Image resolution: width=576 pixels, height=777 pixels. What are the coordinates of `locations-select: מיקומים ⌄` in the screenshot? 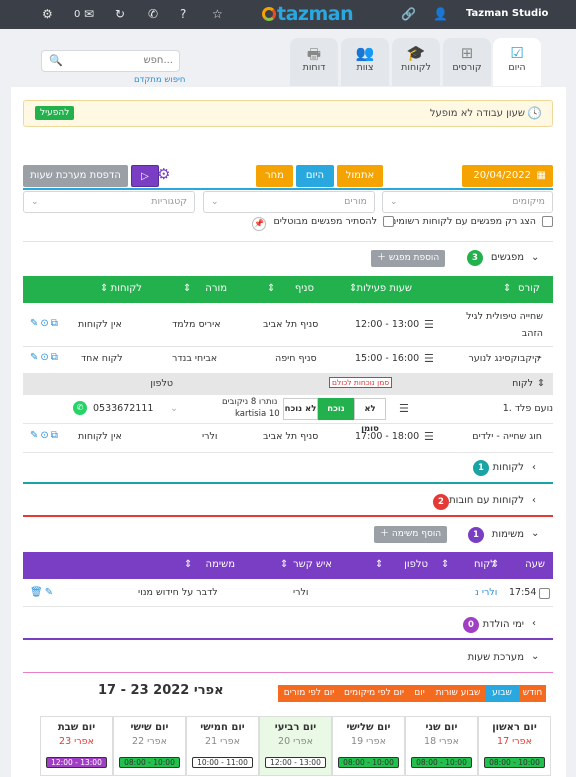 It's located at (467, 202).